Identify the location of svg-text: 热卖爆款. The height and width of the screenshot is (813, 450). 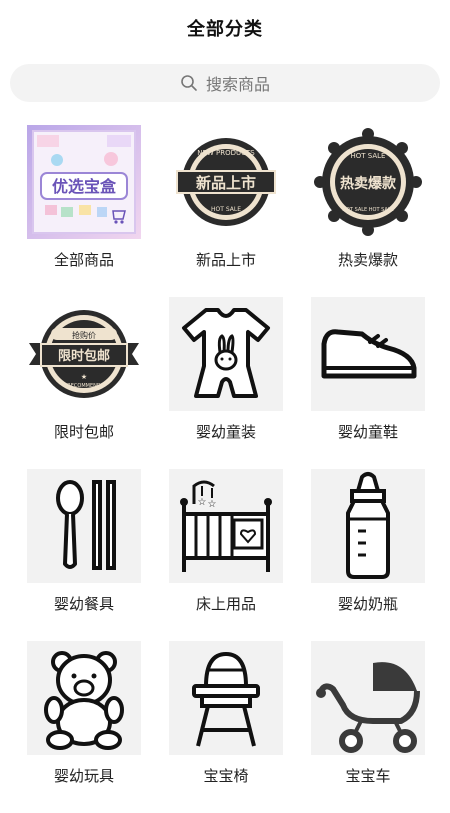
(368, 183).